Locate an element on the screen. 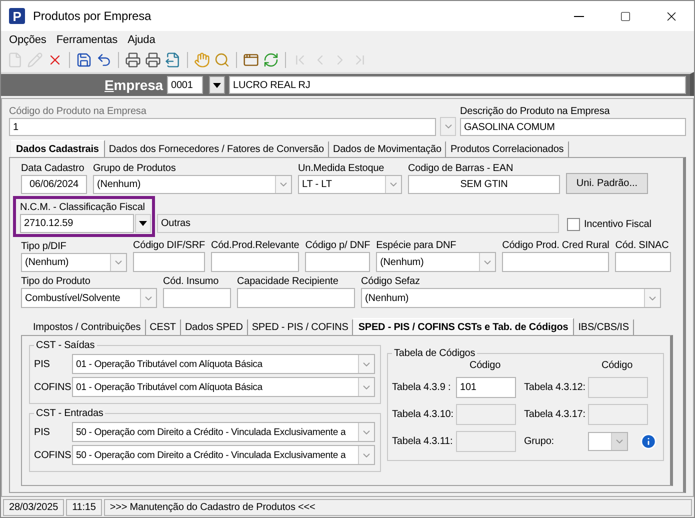 The width and height of the screenshot is (695, 518). group-title: CST - Entradas is located at coordinates (69, 413).